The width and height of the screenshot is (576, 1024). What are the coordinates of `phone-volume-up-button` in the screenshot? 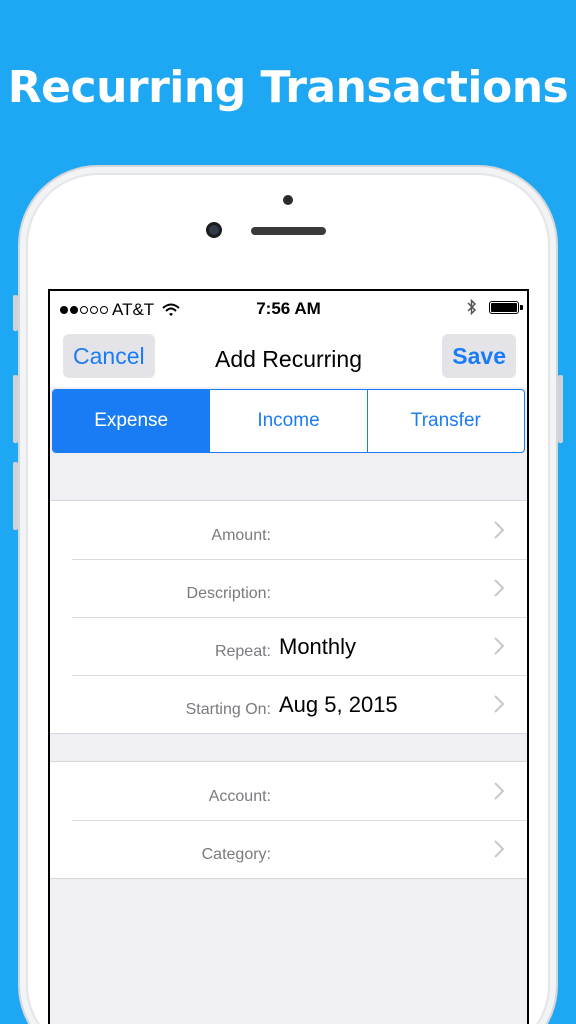 It's located at (15, 409).